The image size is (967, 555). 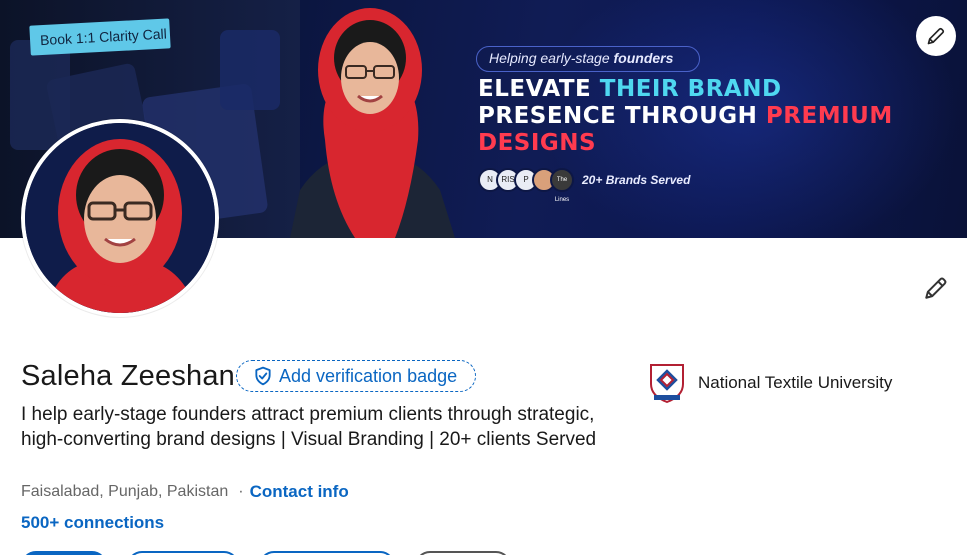 I want to click on enhance-profile-button, so click(x=327, y=553).